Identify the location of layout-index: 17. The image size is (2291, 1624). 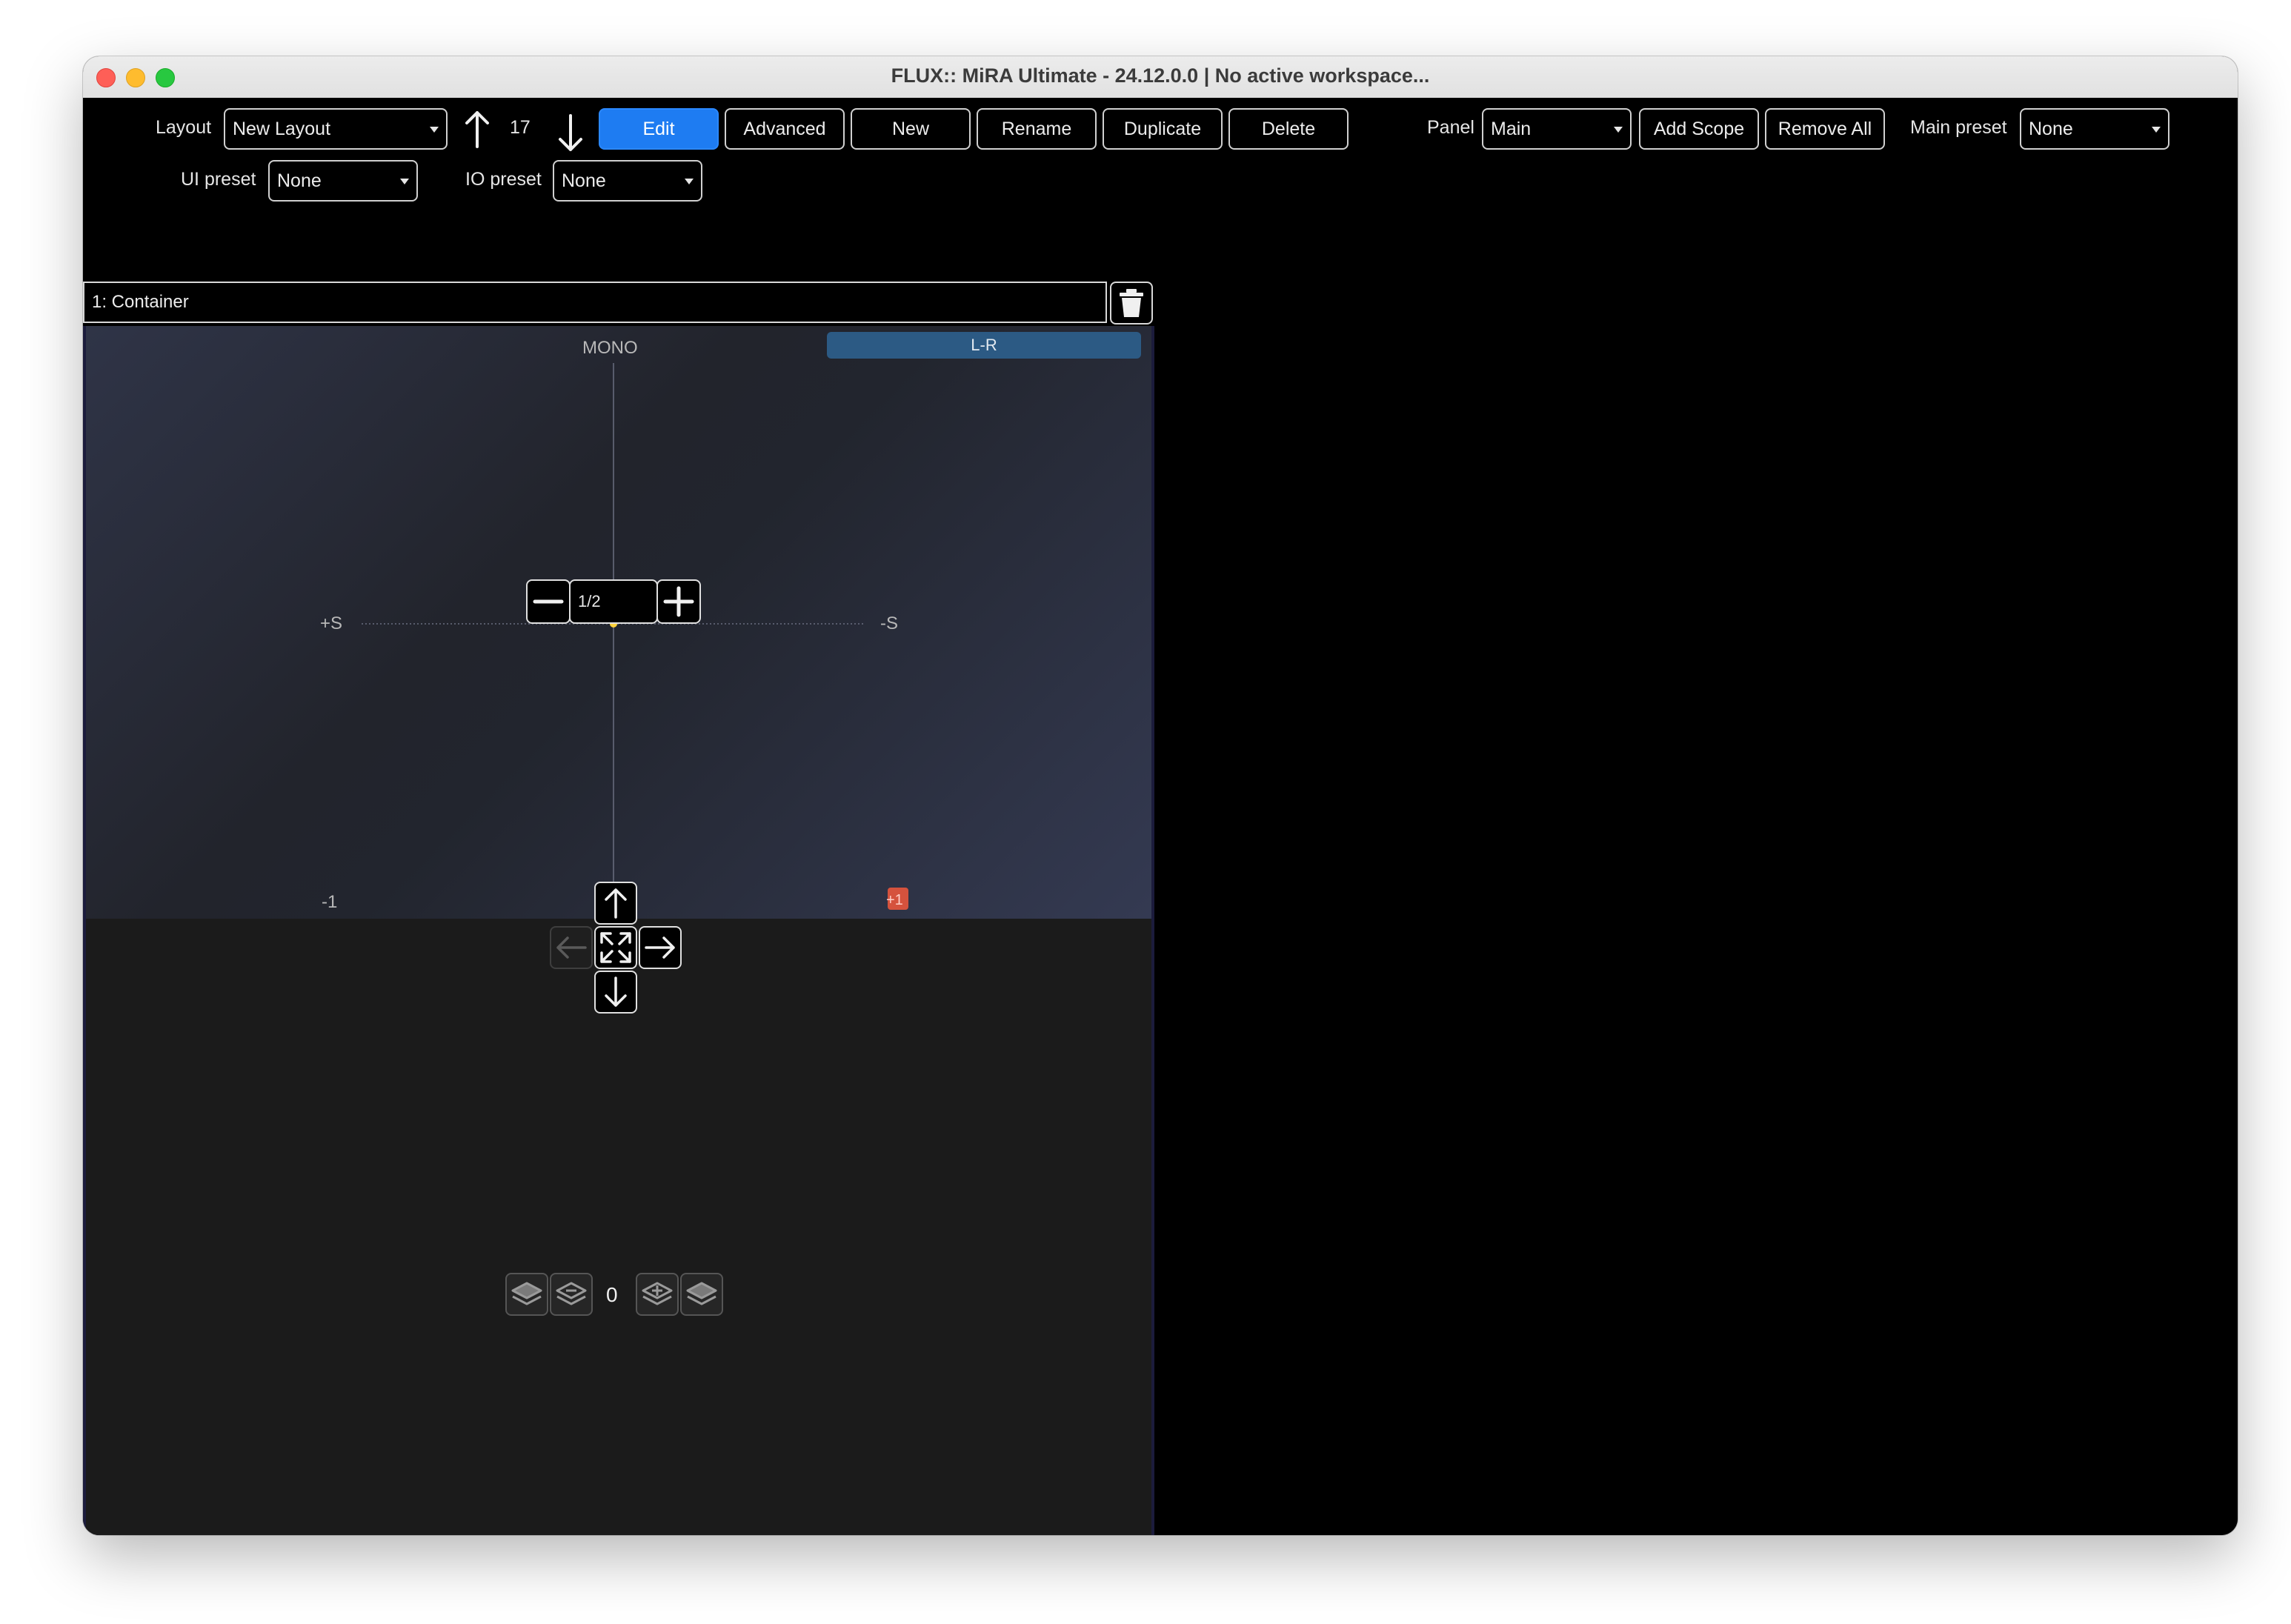
(520, 127).